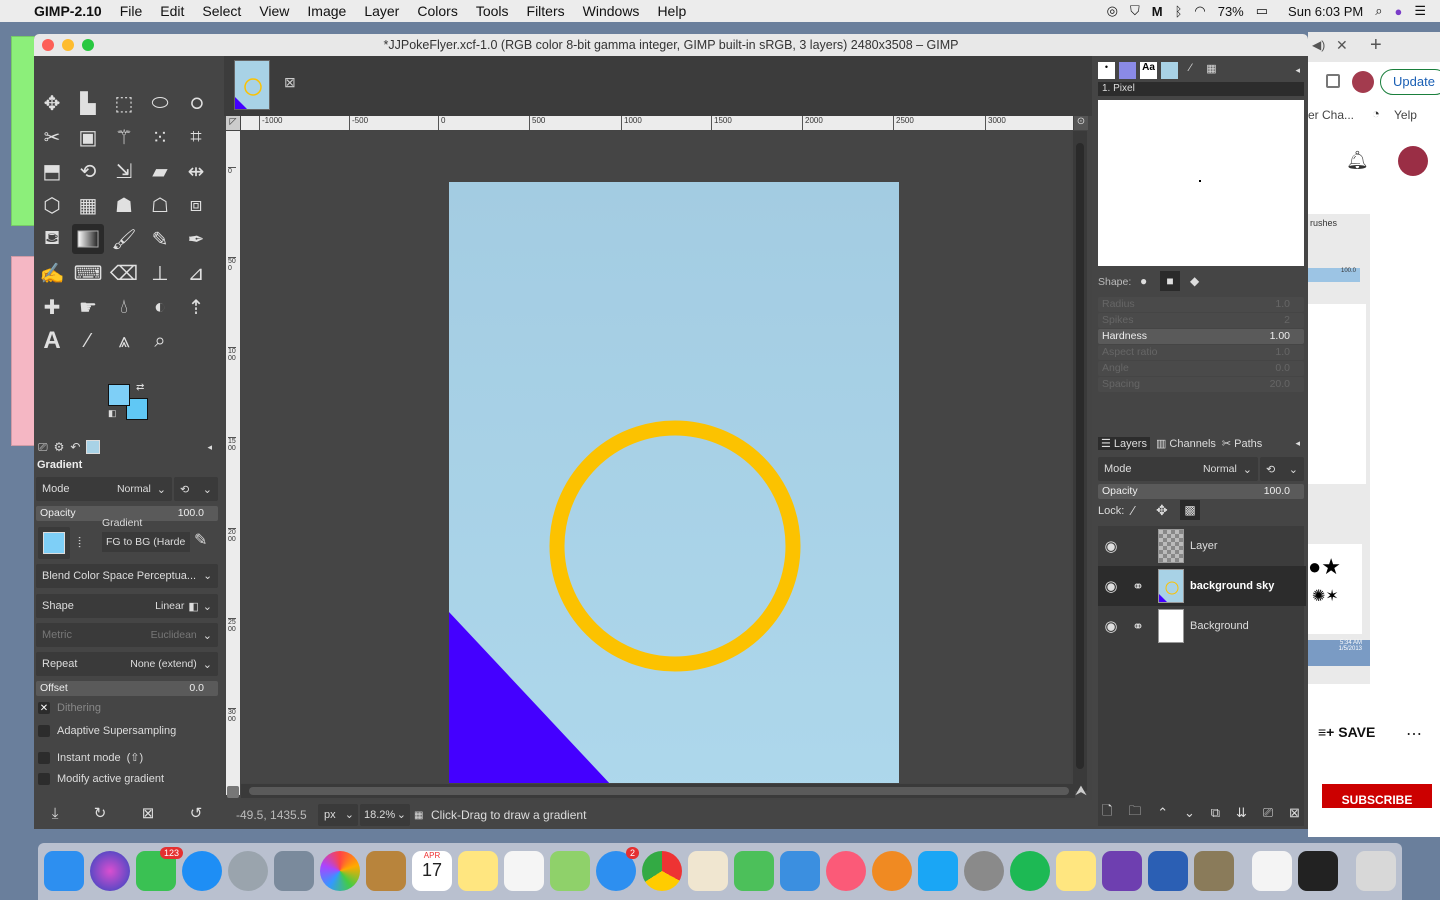 This screenshot has width=1440, height=900. What do you see at coordinates (1107, 813) in the screenshot?
I see `new-layer-icon: 🗋︎` at bounding box center [1107, 813].